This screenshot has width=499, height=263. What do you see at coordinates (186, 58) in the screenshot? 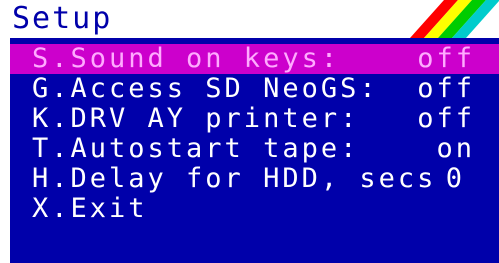
I see `menu-item-label: S.Sound on keys:` at bounding box center [186, 58].